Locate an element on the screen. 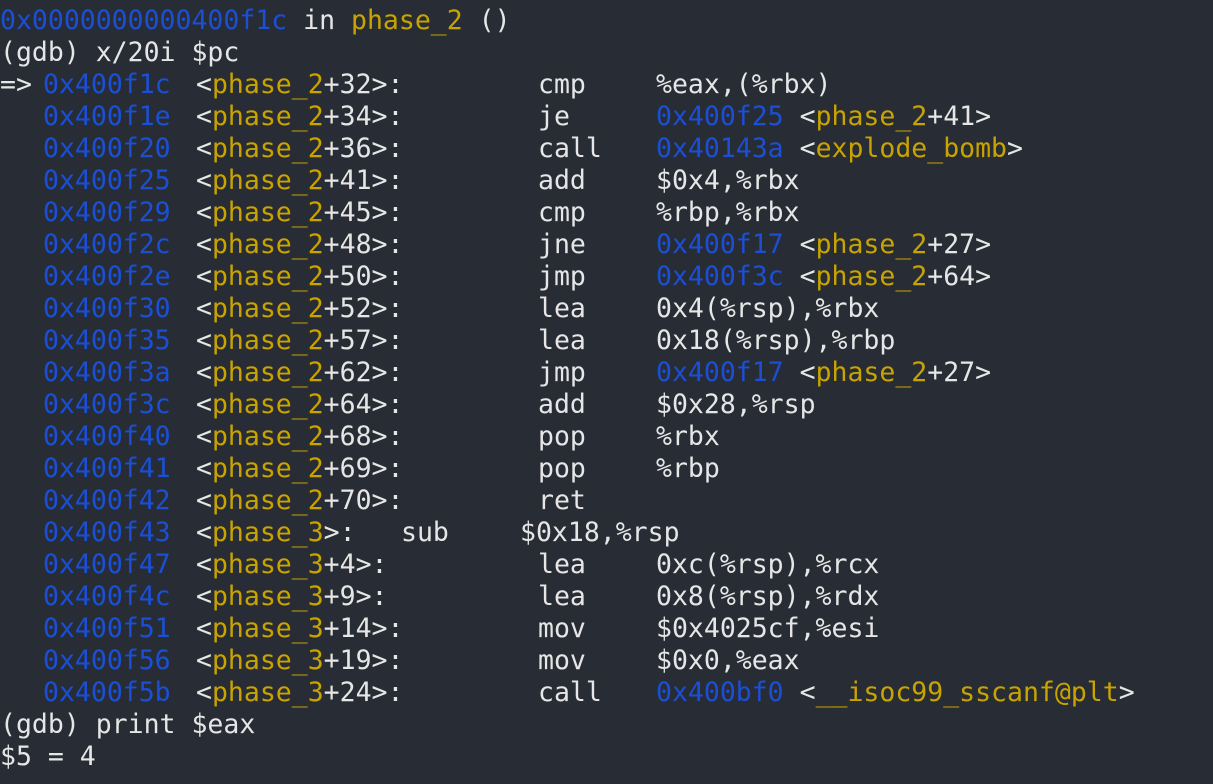 The image size is (1213, 784). symbol-offset: +69>: is located at coordinates (363, 468).